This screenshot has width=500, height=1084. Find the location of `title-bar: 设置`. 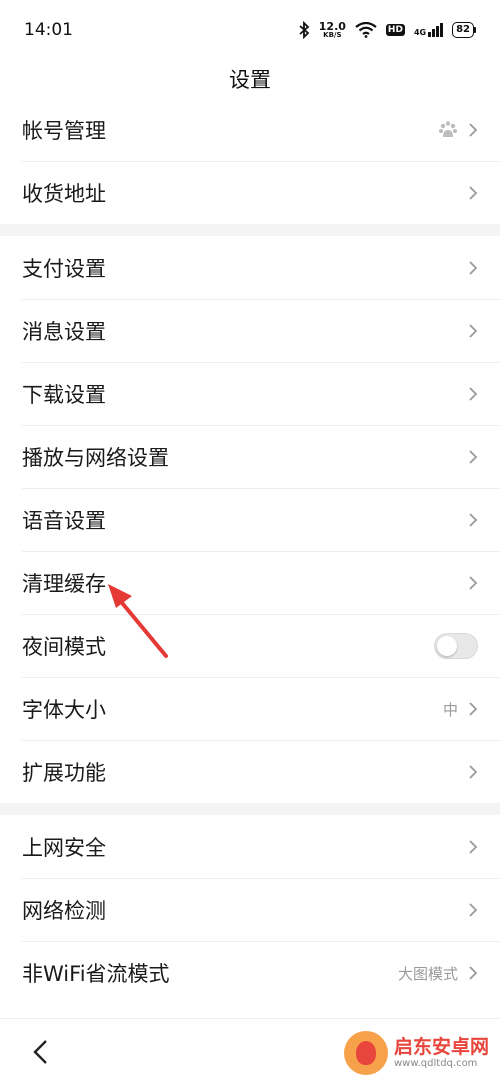

title-bar: 设置 is located at coordinates (250, 79).